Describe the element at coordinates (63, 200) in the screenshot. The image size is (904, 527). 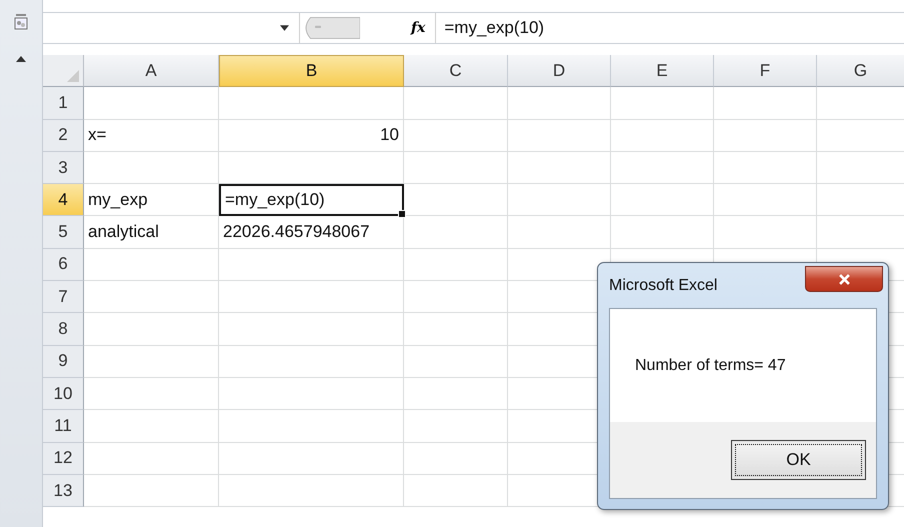
I see `row-header: 4` at that location.